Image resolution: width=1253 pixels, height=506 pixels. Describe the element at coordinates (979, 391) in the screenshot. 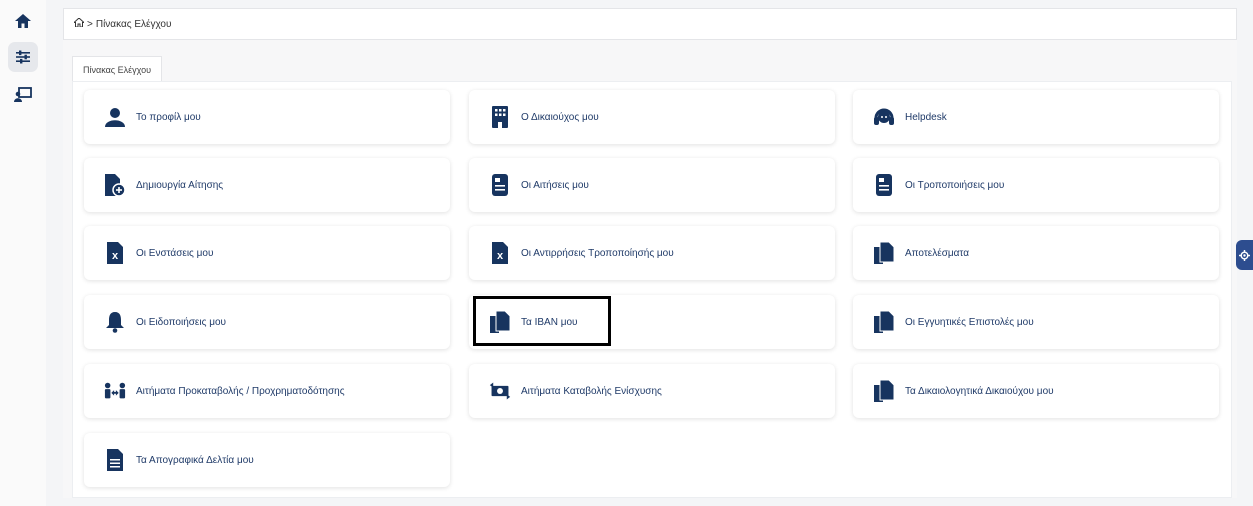

I see `card-label: Τα Δικαιολογητικά Δικαιούχου μου` at that location.